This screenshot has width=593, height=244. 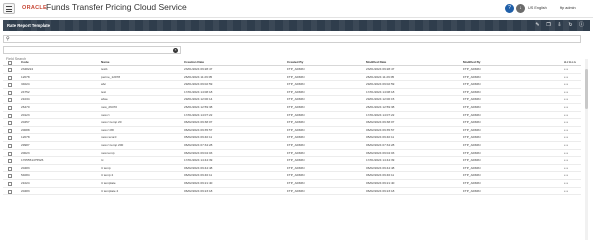 I want to click on cell-modified-date: 17/01/2024 14:44:39, so click(x=380, y=160).